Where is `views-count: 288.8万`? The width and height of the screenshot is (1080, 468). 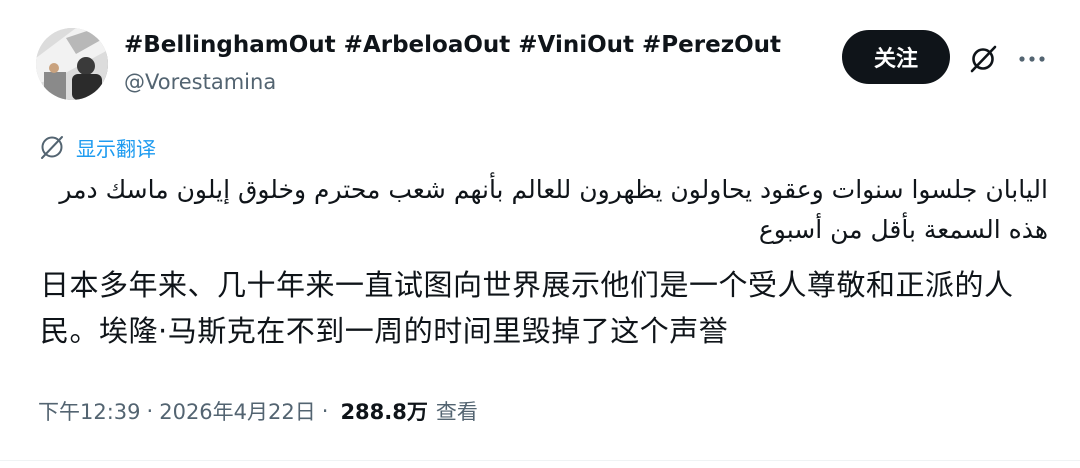 views-count: 288.8万 is located at coordinates (384, 412).